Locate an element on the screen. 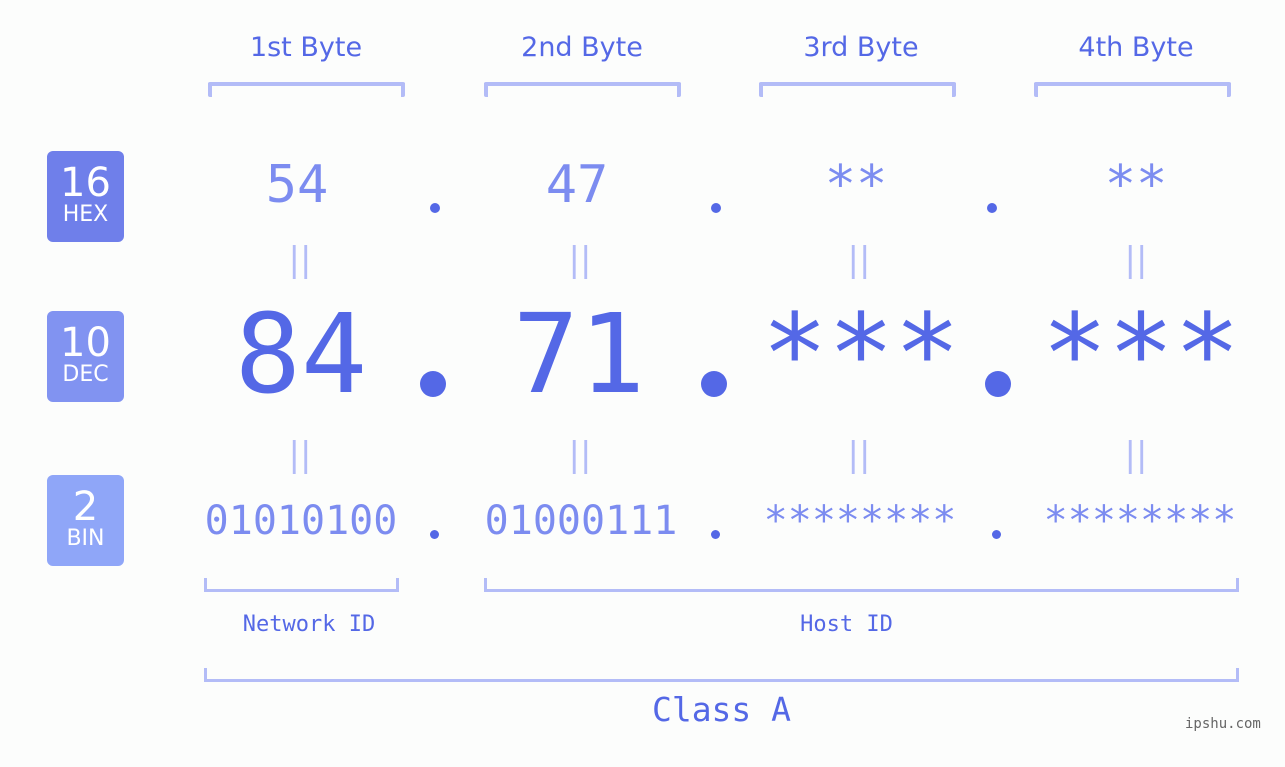 The height and width of the screenshot is (767, 1285). bin-value-1: 01010100 is located at coordinates (301, 521).